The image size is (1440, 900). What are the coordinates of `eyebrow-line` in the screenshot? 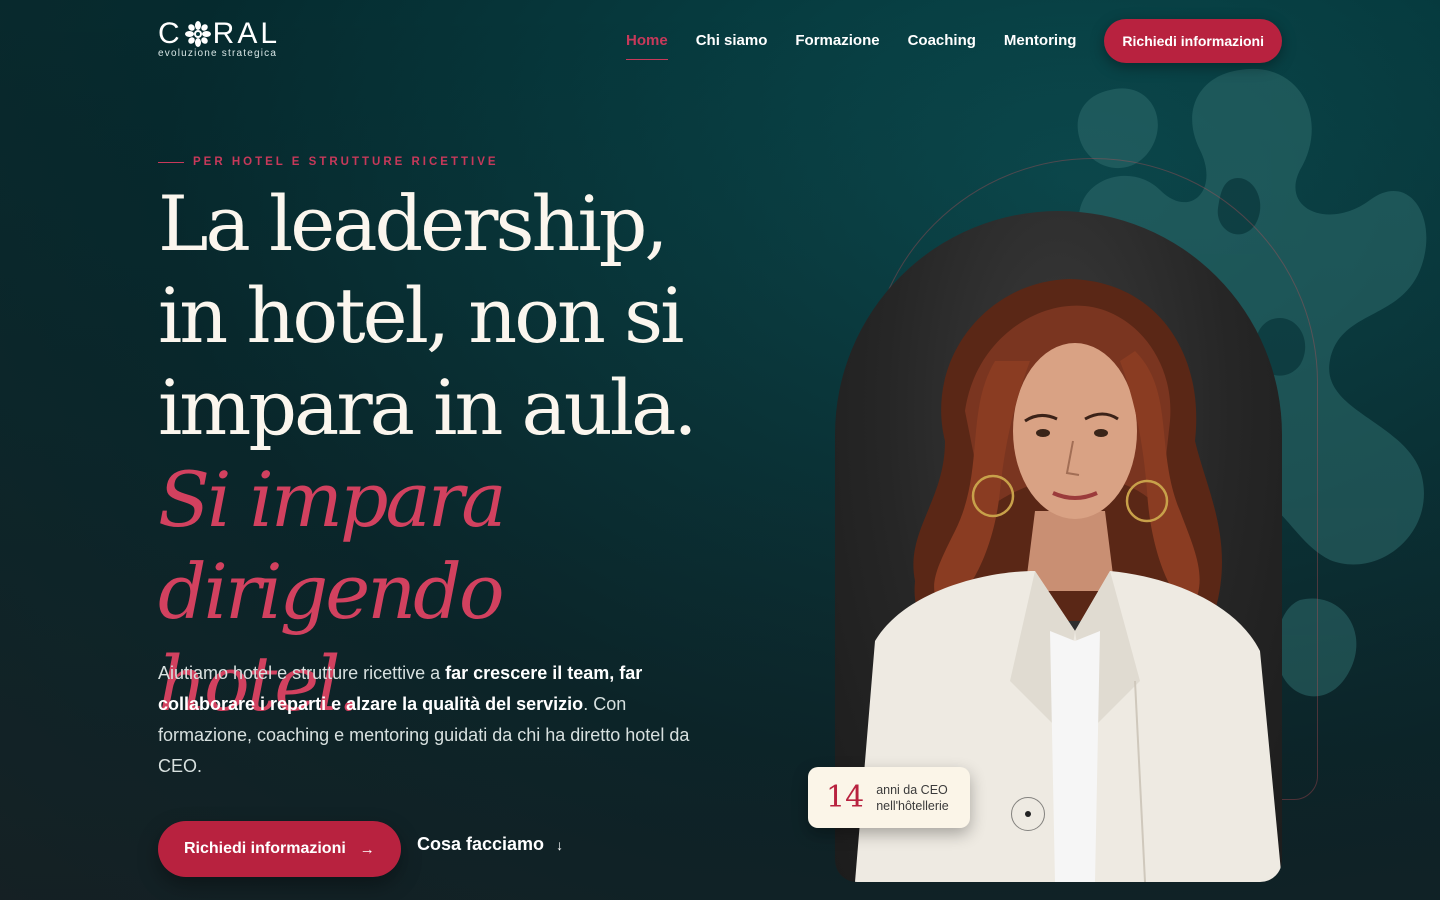 It's located at (171, 162).